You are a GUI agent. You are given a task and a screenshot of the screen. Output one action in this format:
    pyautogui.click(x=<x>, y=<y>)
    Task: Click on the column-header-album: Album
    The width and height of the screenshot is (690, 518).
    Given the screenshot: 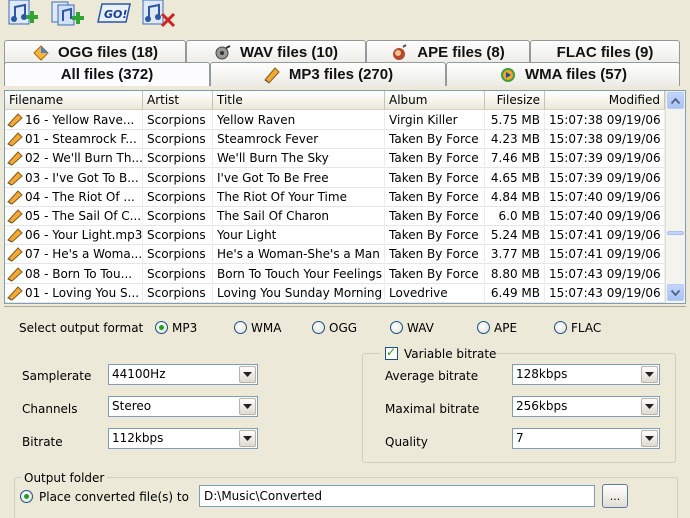 What is the action you would take?
    pyautogui.click(x=435, y=100)
    